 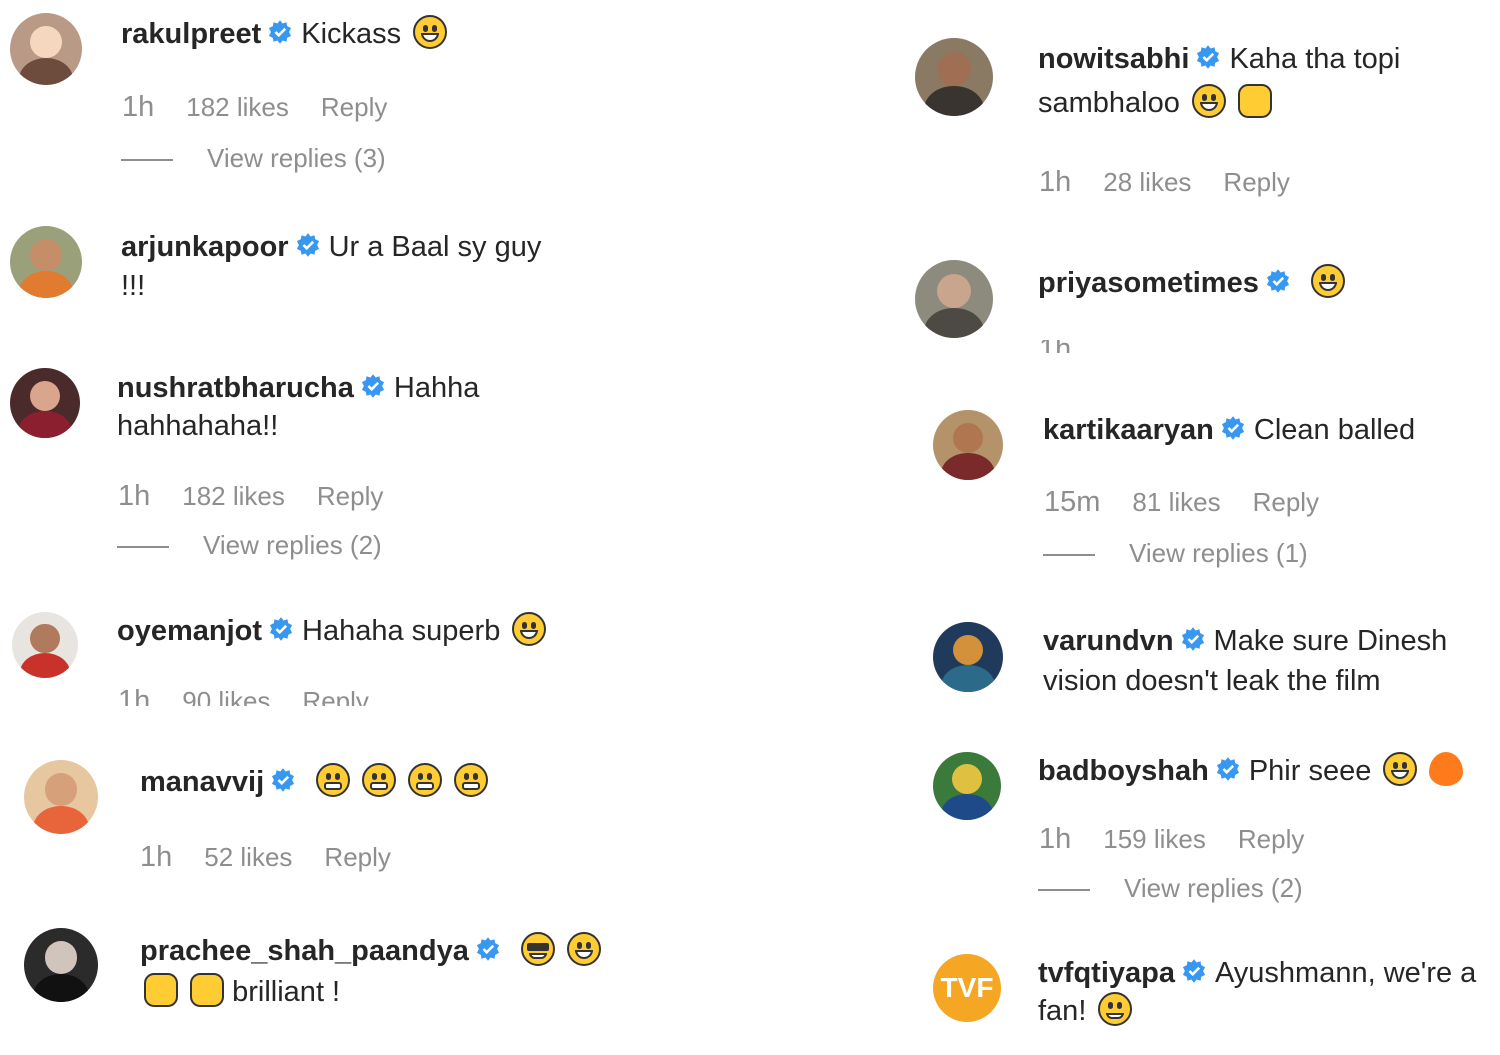 What do you see at coordinates (351, 34) in the screenshot?
I see `comment-text: Kickass` at bounding box center [351, 34].